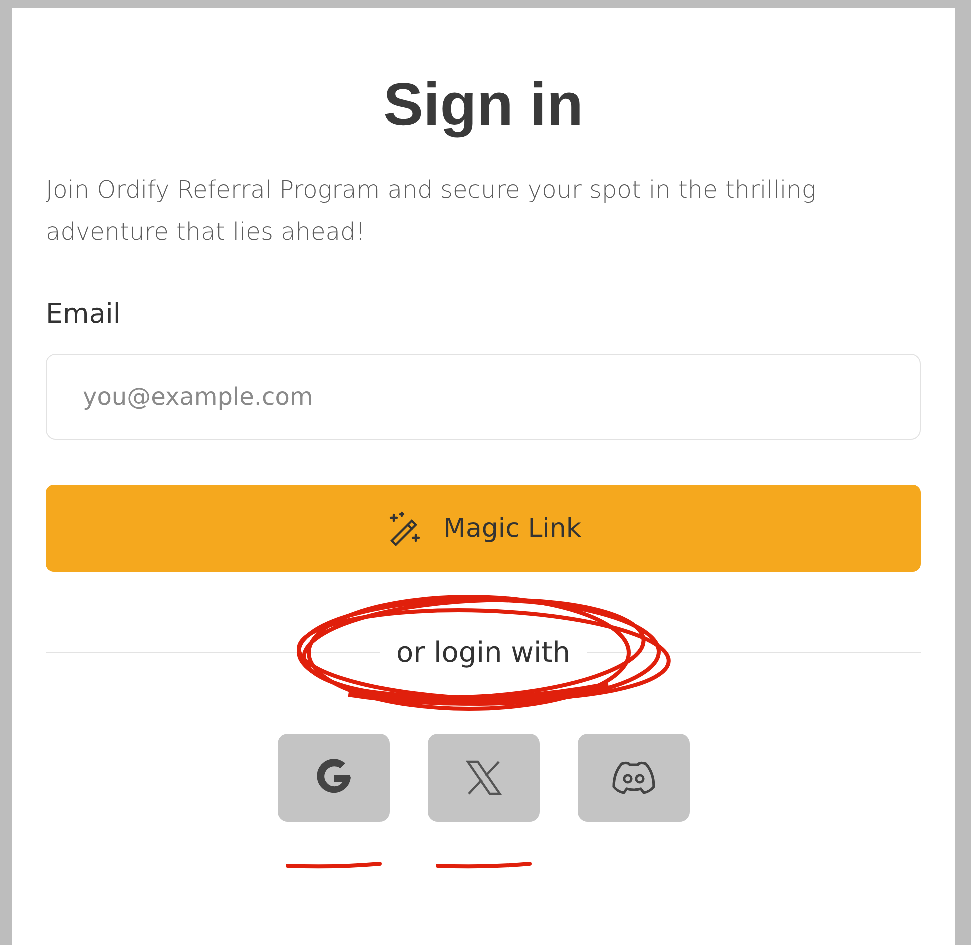 The width and height of the screenshot is (971, 945). What do you see at coordinates (483, 104) in the screenshot?
I see `page-title: Sign in` at bounding box center [483, 104].